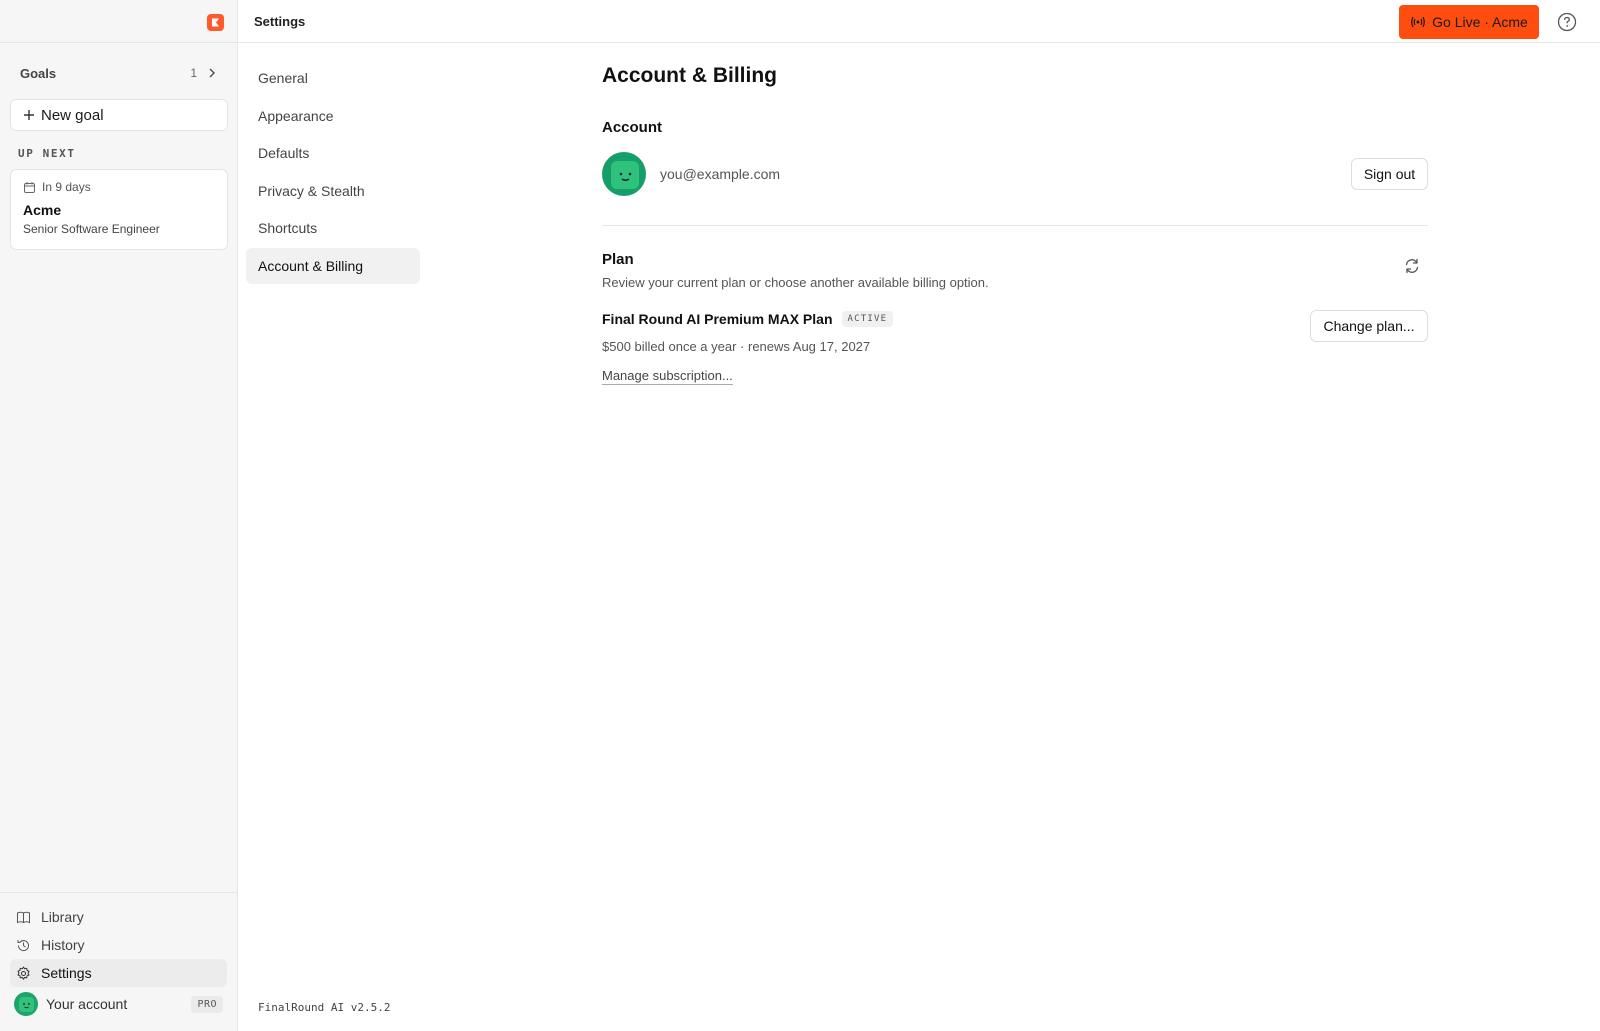 This screenshot has width=1600, height=1031. What do you see at coordinates (91, 229) in the screenshot?
I see `up-next-role: Senior Software Engineer` at bounding box center [91, 229].